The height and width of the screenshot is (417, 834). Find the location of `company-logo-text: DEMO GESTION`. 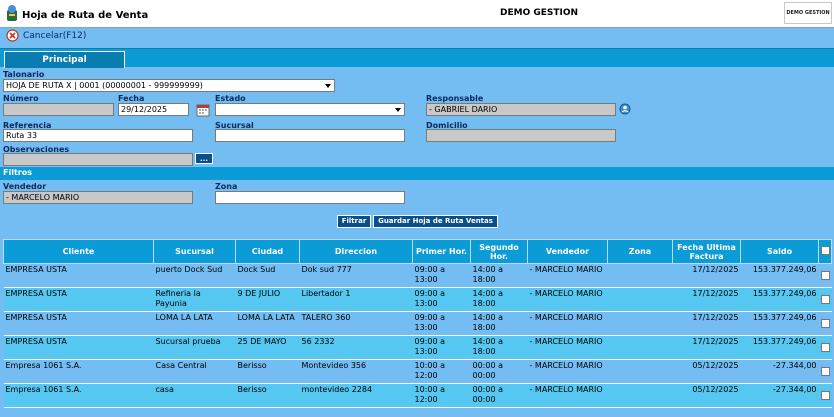

company-logo-text: DEMO GESTION is located at coordinates (808, 13).